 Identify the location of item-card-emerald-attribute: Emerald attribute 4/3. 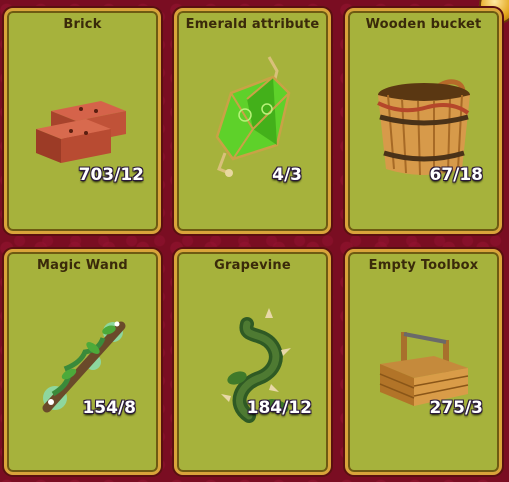
(252, 121).